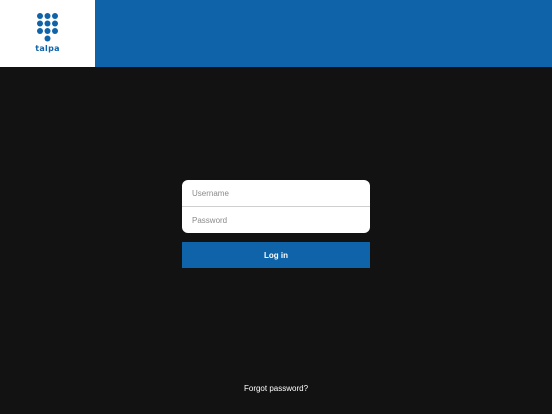 This screenshot has height=414, width=552. Describe the element at coordinates (276, 193) in the screenshot. I see `username-input` at that location.